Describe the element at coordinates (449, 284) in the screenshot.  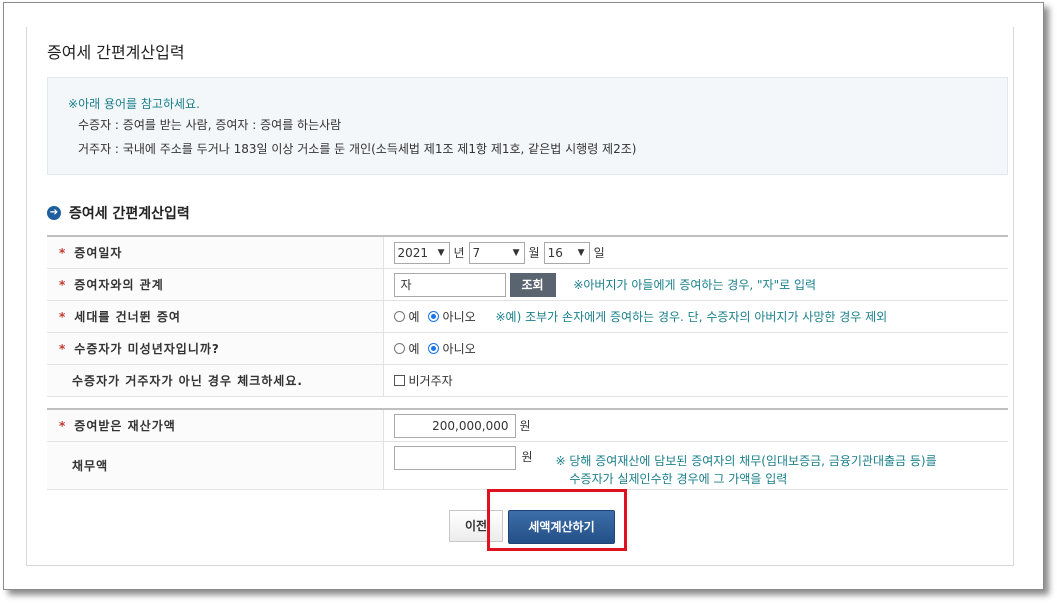
I see `relation-input: 자` at that location.